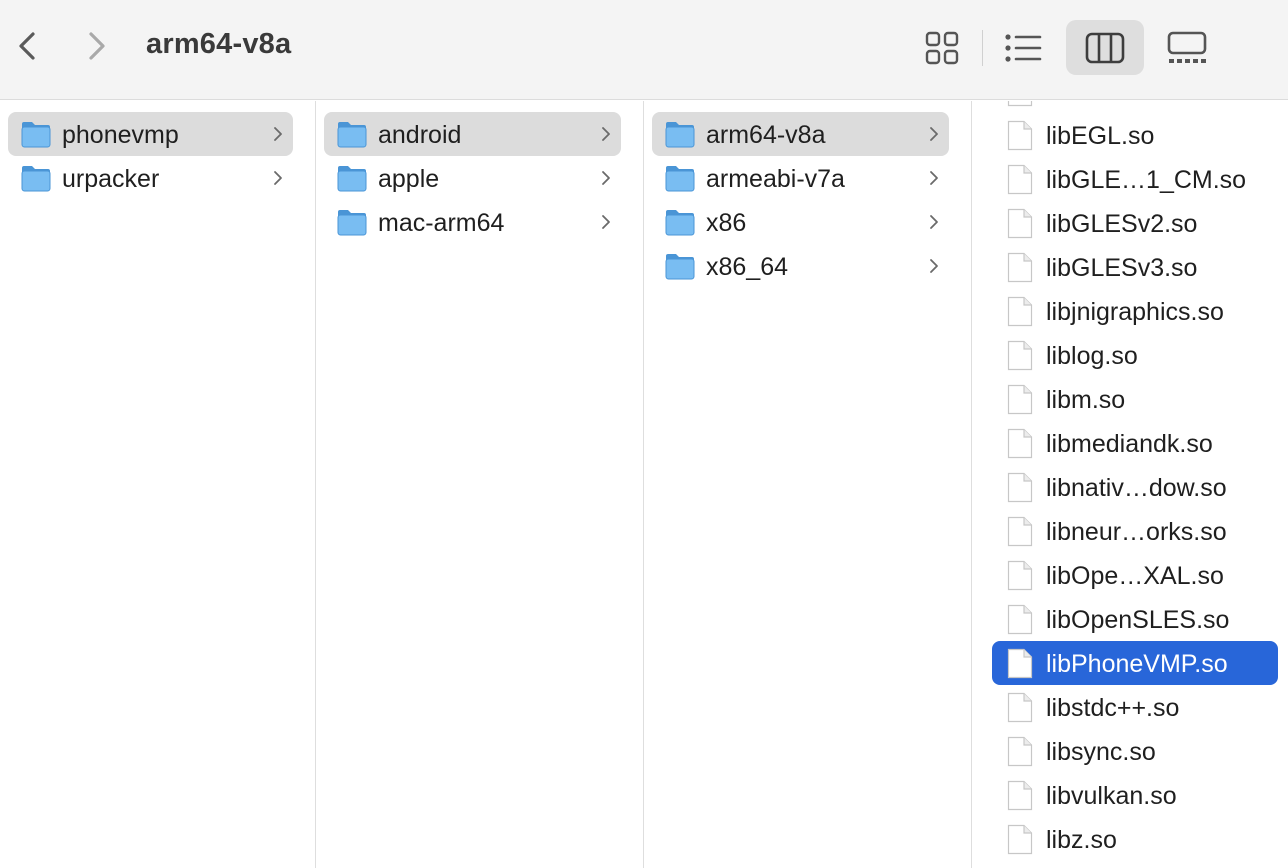 The image size is (1288, 868). I want to click on folder-row: arm64-v8a, so click(800, 134).